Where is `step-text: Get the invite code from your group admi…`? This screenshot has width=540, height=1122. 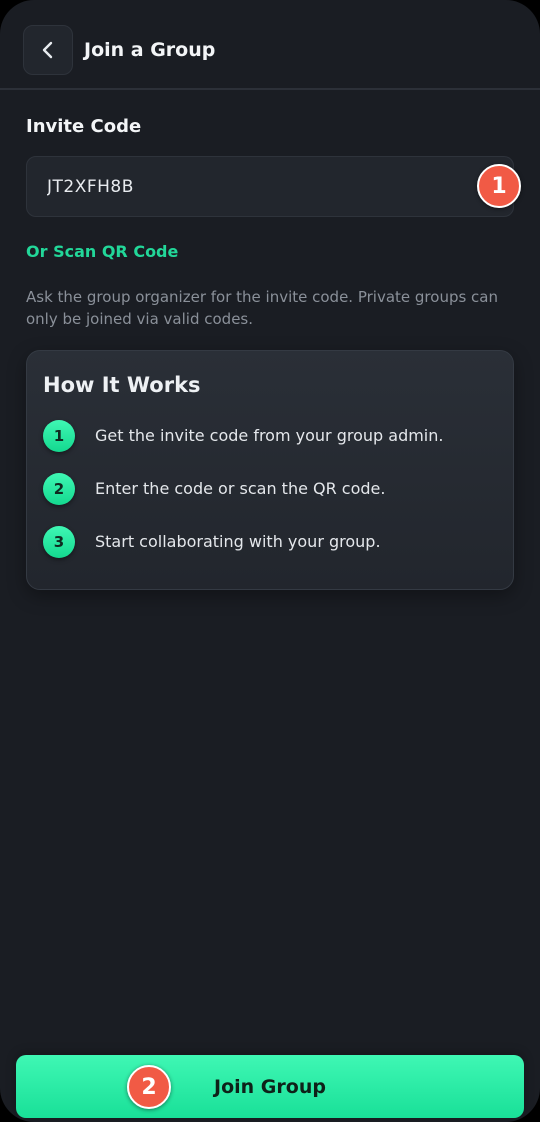 step-text: Get the invite code from your group admi… is located at coordinates (269, 435).